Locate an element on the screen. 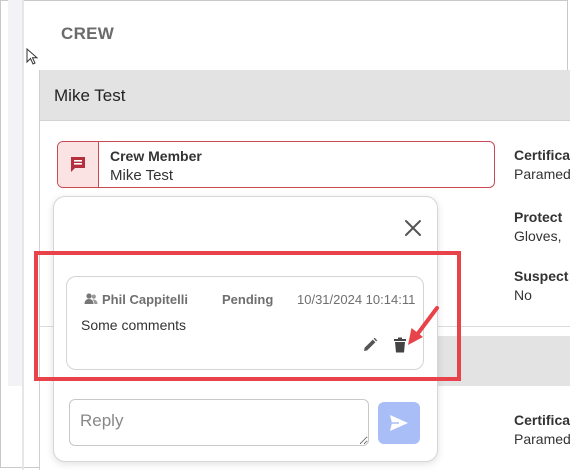 This screenshot has height=470, width=570. comment-button is located at coordinates (78, 164).